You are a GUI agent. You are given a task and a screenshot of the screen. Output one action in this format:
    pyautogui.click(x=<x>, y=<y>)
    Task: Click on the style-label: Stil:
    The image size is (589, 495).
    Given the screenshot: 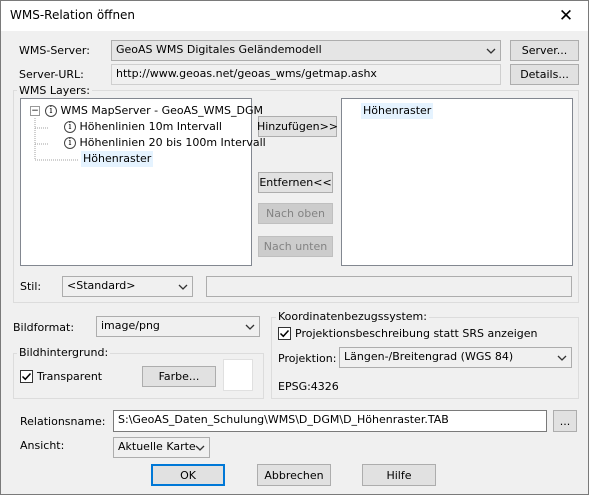 What is the action you would take?
    pyautogui.click(x=31, y=286)
    